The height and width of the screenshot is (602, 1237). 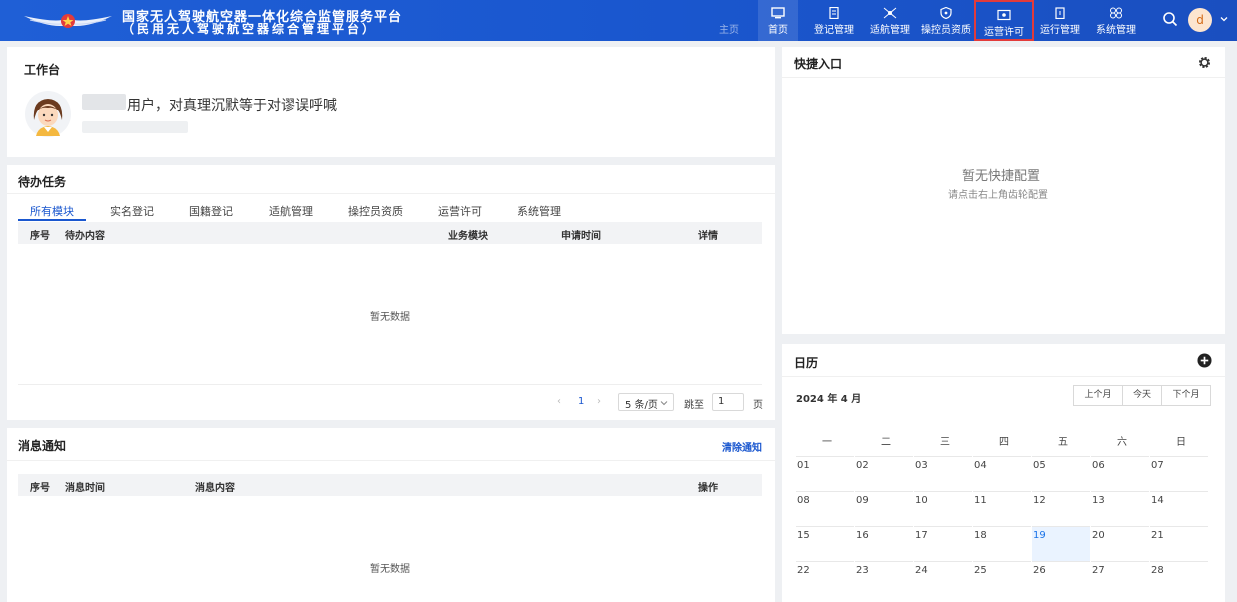 What do you see at coordinates (1098, 395) in the screenshot?
I see `prev-month-button: 上个月` at bounding box center [1098, 395].